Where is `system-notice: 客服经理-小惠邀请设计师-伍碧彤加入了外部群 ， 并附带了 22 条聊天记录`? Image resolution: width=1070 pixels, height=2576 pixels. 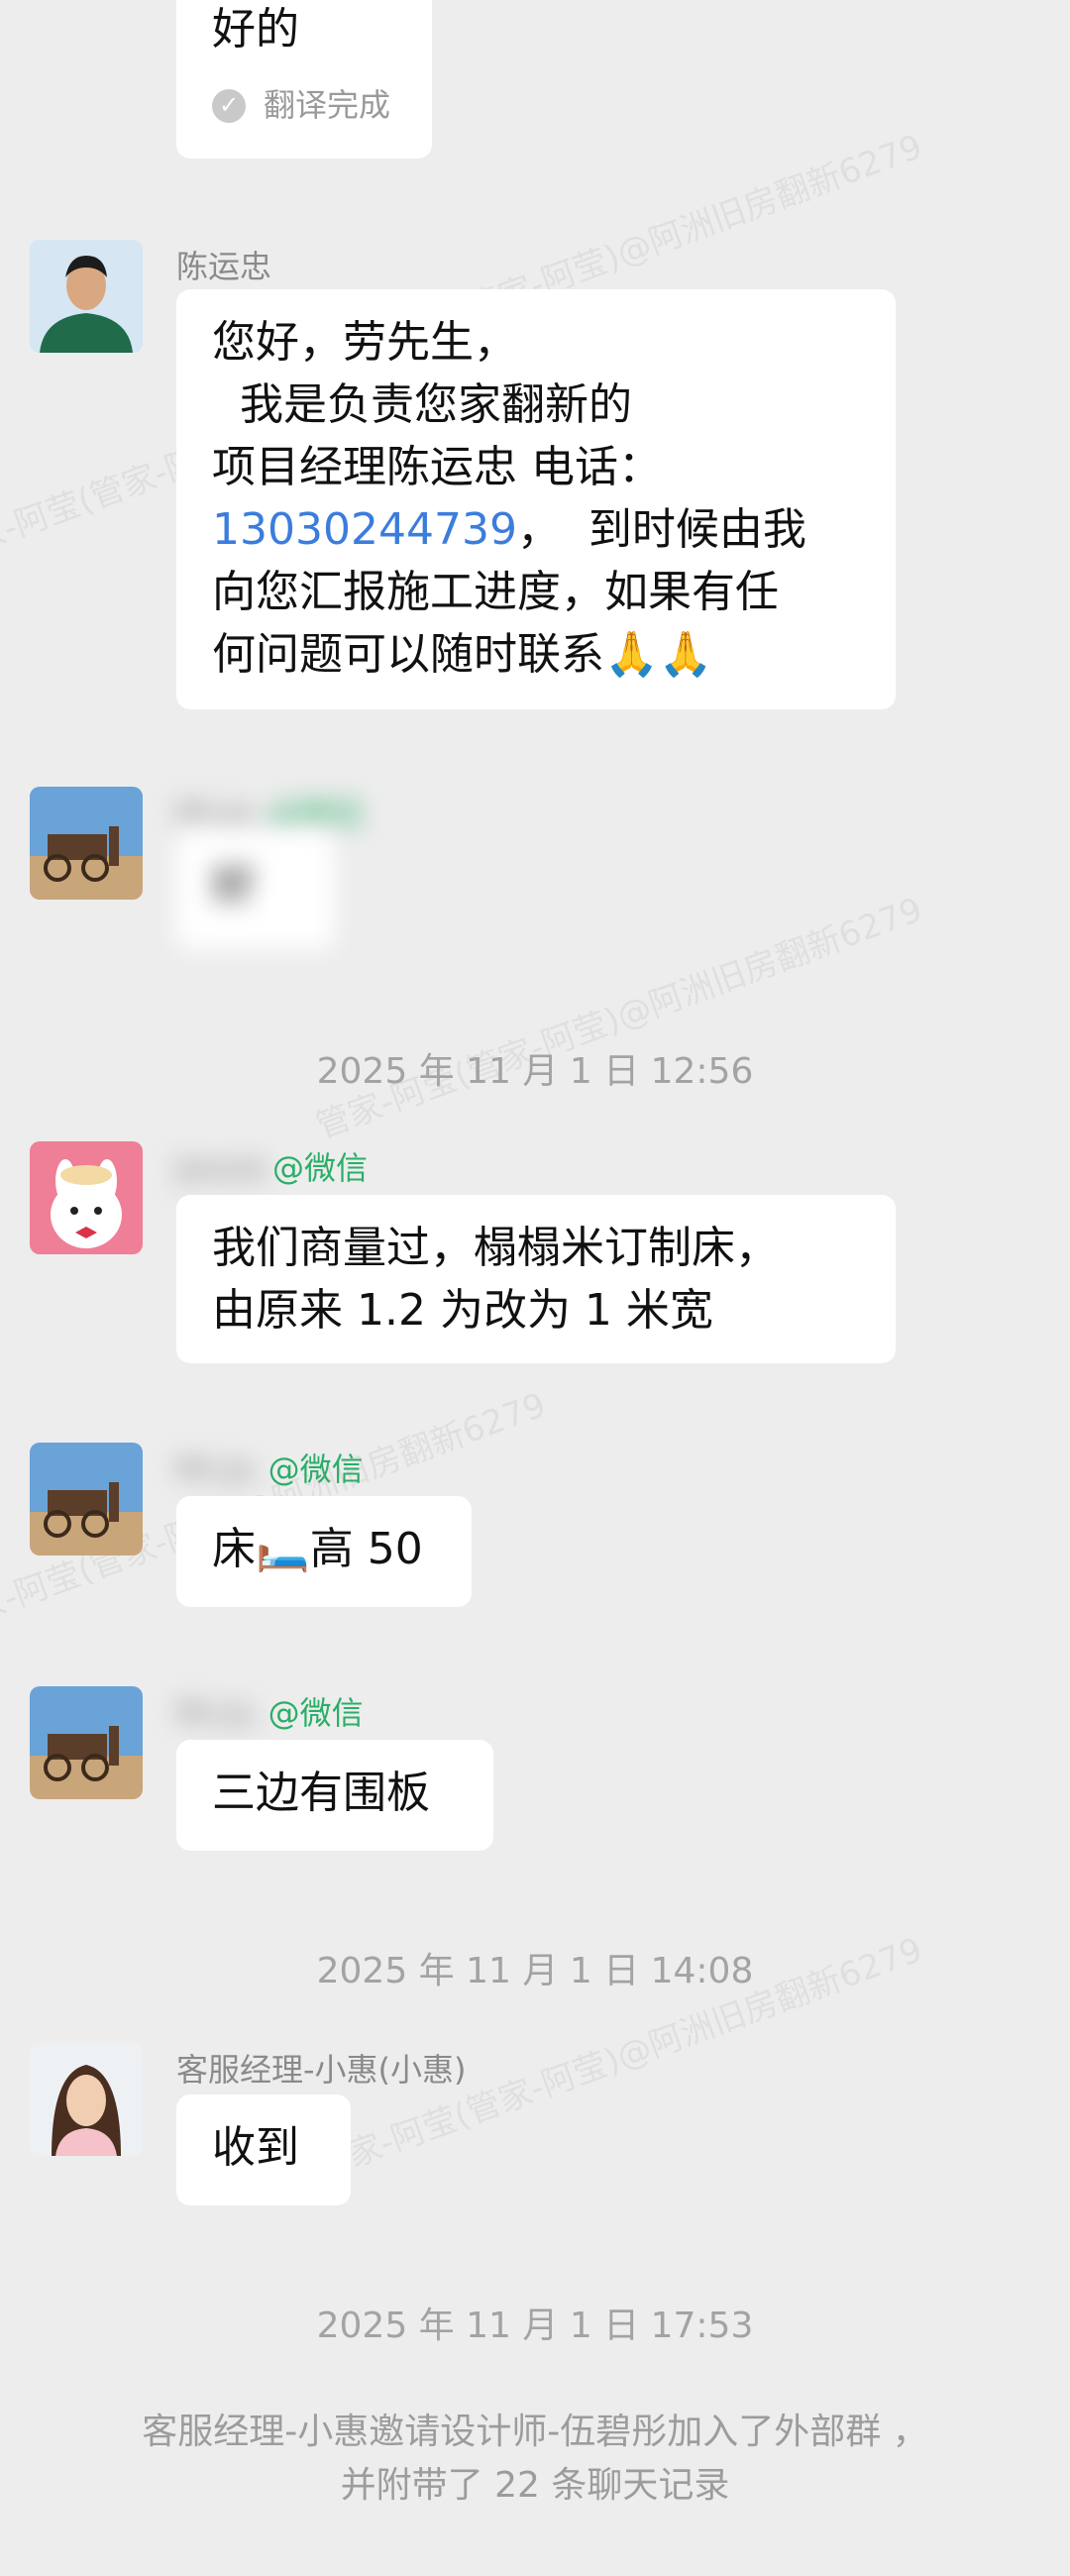
system-notice: 客服经理-小惠邀请设计师-伍碧彤加入了外部群 ， 并附带了 22 条聊天记录 is located at coordinates (535, 2460).